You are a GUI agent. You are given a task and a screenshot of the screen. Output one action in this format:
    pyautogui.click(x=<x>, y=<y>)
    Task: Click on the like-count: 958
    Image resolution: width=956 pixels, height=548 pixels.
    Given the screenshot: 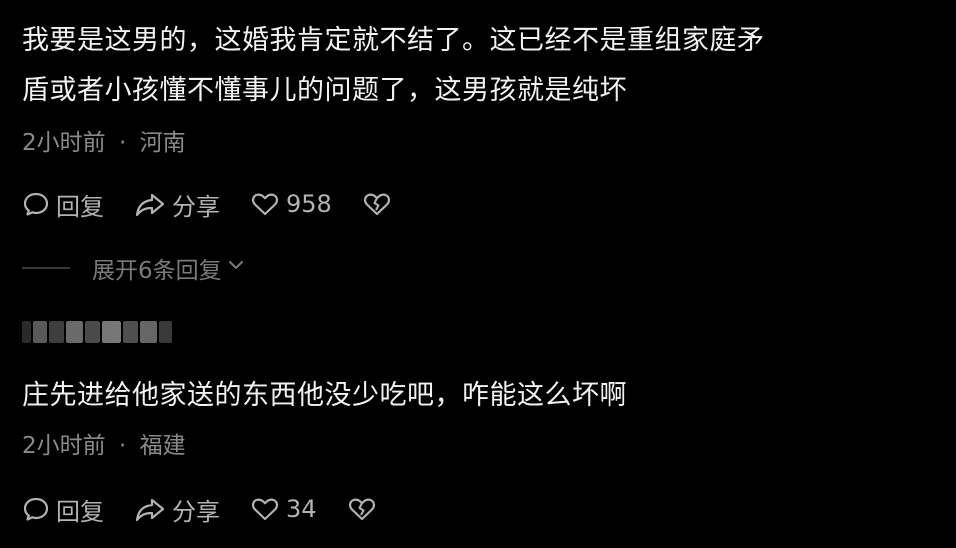 What is the action you would take?
    pyautogui.click(x=309, y=204)
    